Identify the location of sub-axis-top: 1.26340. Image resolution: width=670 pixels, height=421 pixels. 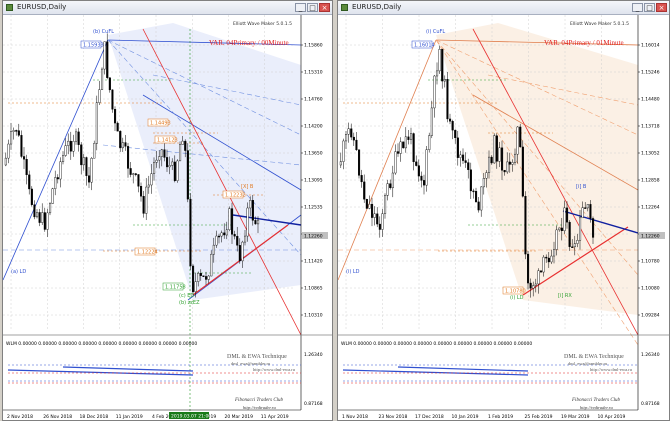
(313, 355).